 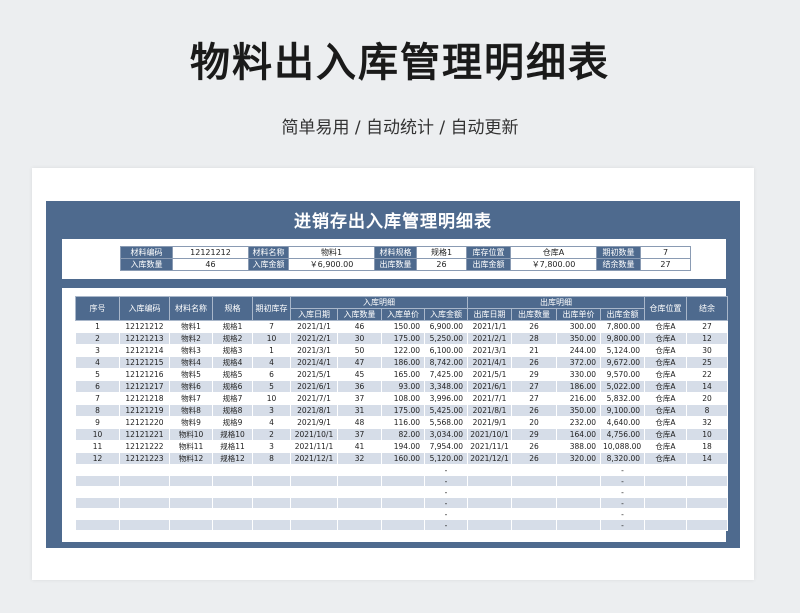 What do you see at coordinates (578, 434) in the screenshot?
I see `table-cell: 164.00` at bounding box center [578, 434].